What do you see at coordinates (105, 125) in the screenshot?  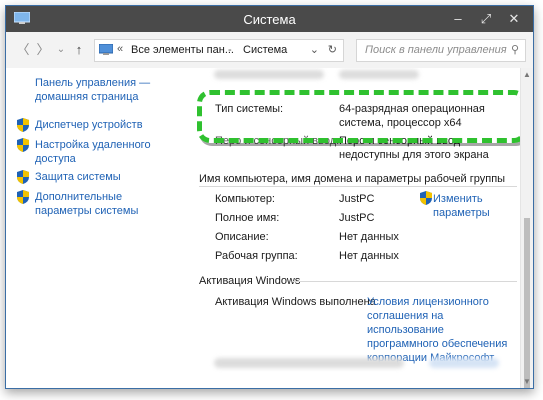 I see `sidebar-item-device-manager: Диспетчер устройств` at bounding box center [105, 125].